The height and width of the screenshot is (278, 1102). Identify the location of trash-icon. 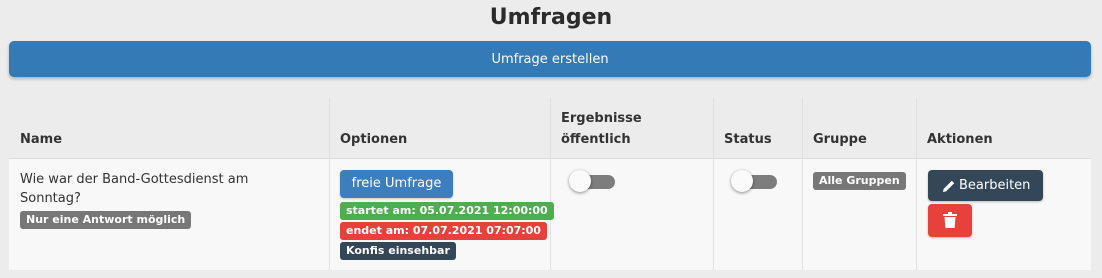
(950, 220).